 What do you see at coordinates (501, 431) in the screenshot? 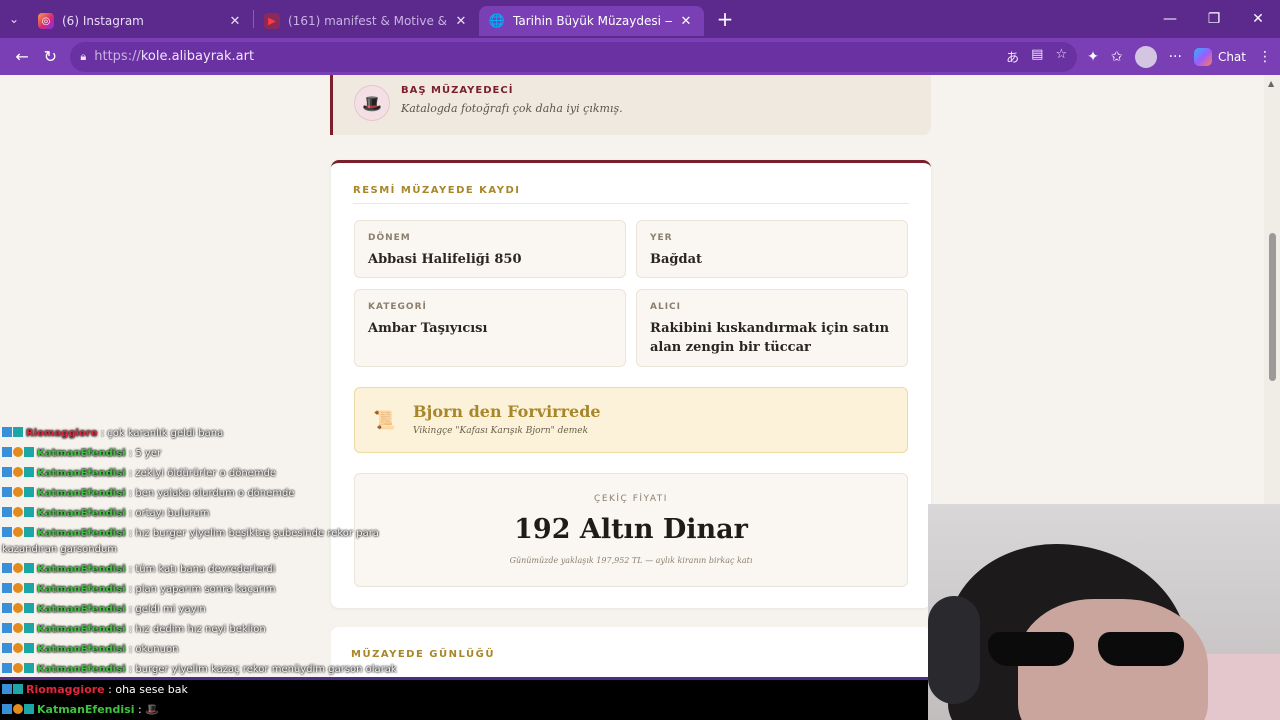
I see `item-name-meaning: Vikingçe "Kafası Karışık Bjorn" demek` at bounding box center [501, 431].